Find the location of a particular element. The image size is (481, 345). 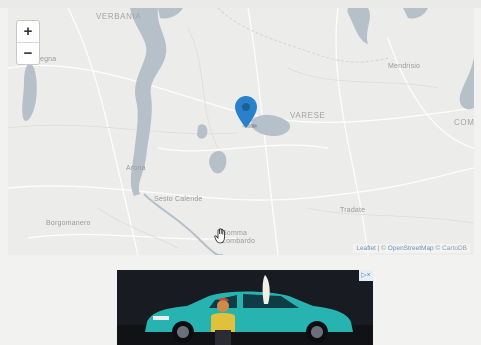

osm-link: OpenStreetMap is located at coordinates (411, 248).